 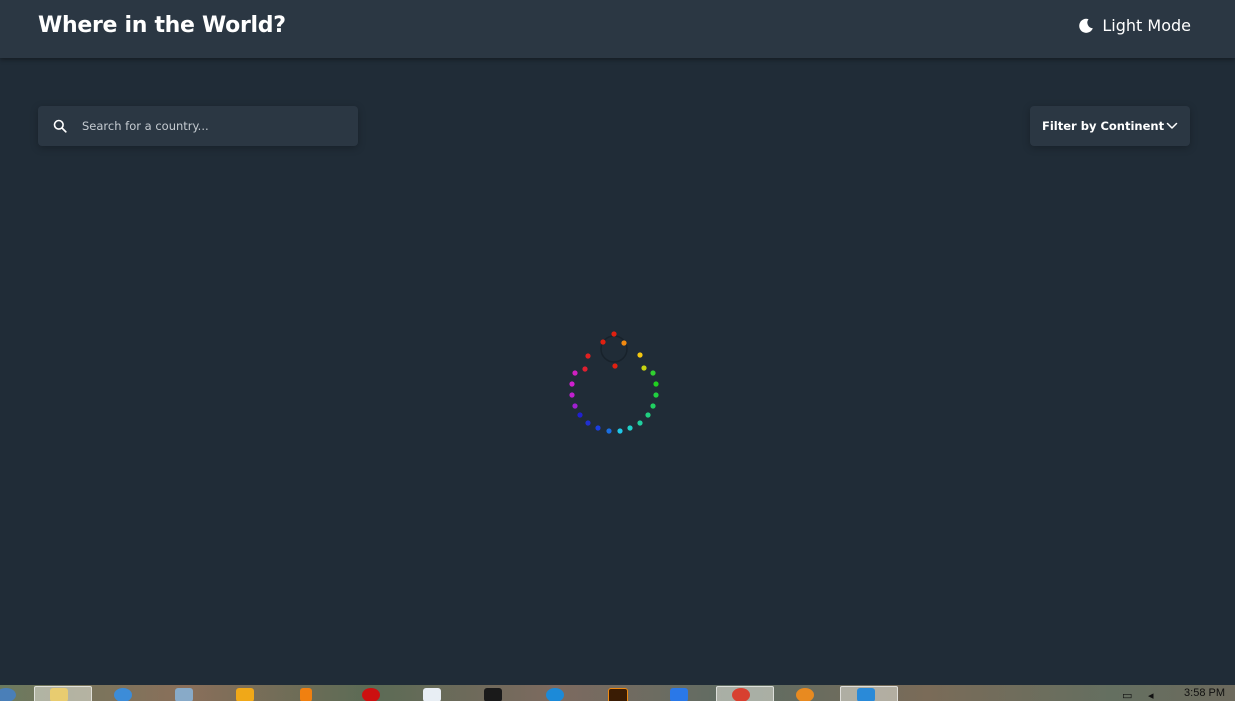 I want to click on vscode-icon, so click(x=866, y=694).